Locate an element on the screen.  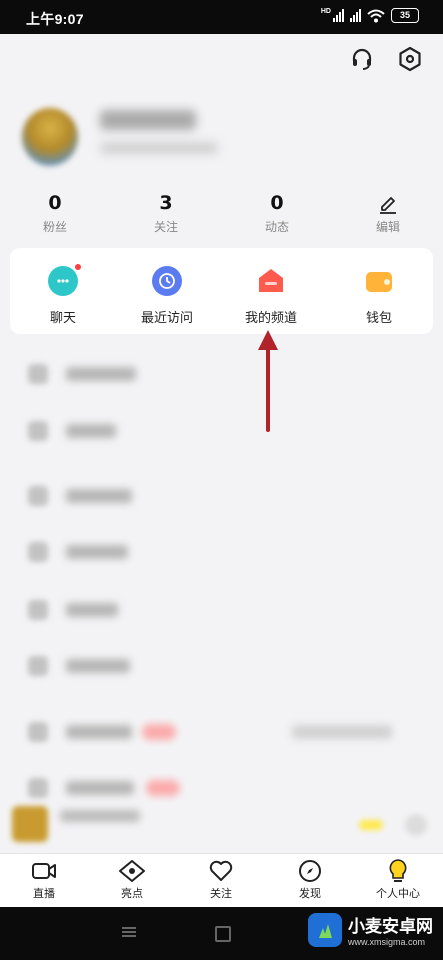
watermark-title: 小麦安卓网 is located at coordinates (390, 927).